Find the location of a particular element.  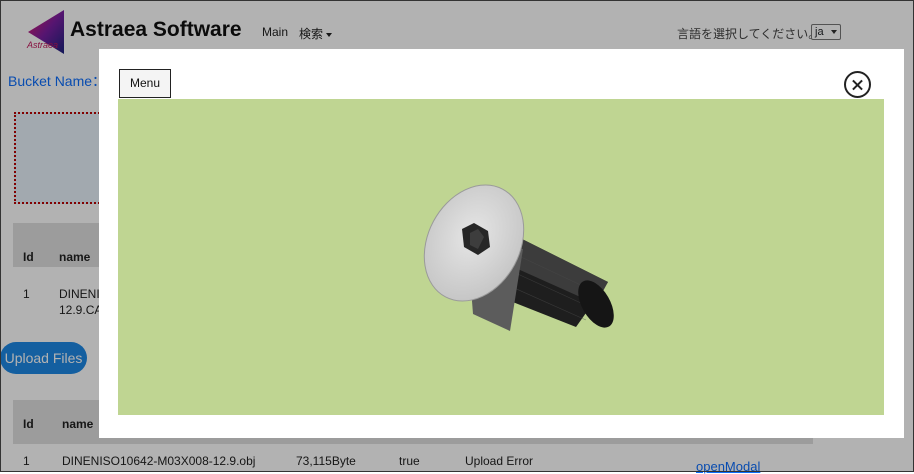

close-circle-icon is located at coordinates (857, 84).